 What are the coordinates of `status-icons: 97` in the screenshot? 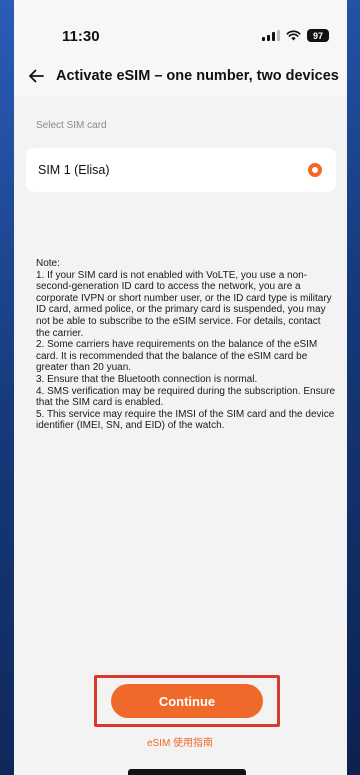 It's located at (295, 35).